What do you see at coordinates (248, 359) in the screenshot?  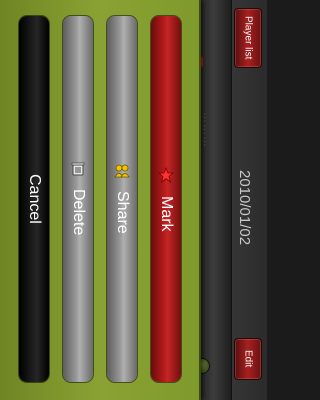 I see `edit-button: Edit` at bounding box center [248, 359].